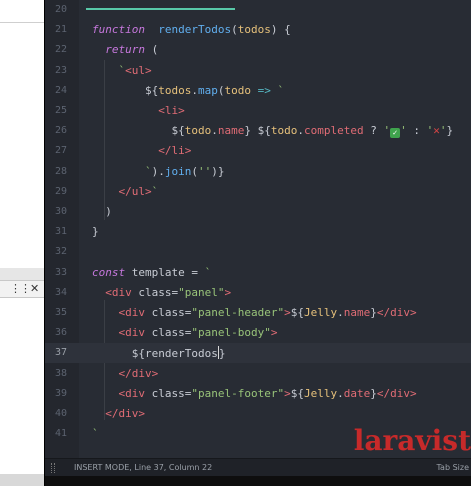  What do you see at coordinates (452, 467) in the screenshot?
I see `tab-size-button: Tab Size` at bounding box center [452, 467].